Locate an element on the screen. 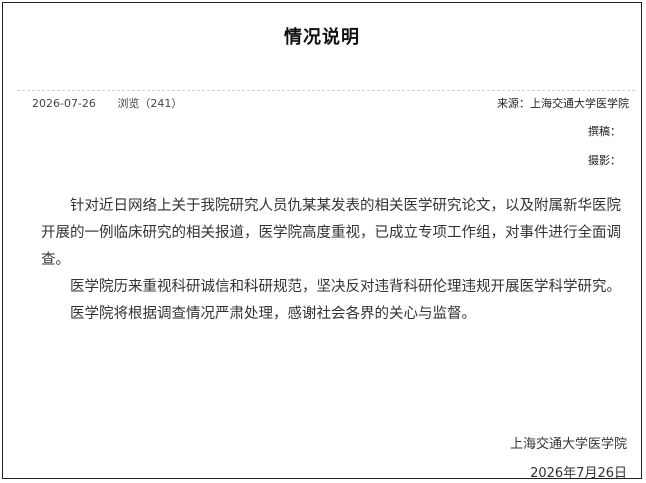  photographer-credit: 摄影： is located at coordinates (604, 160).